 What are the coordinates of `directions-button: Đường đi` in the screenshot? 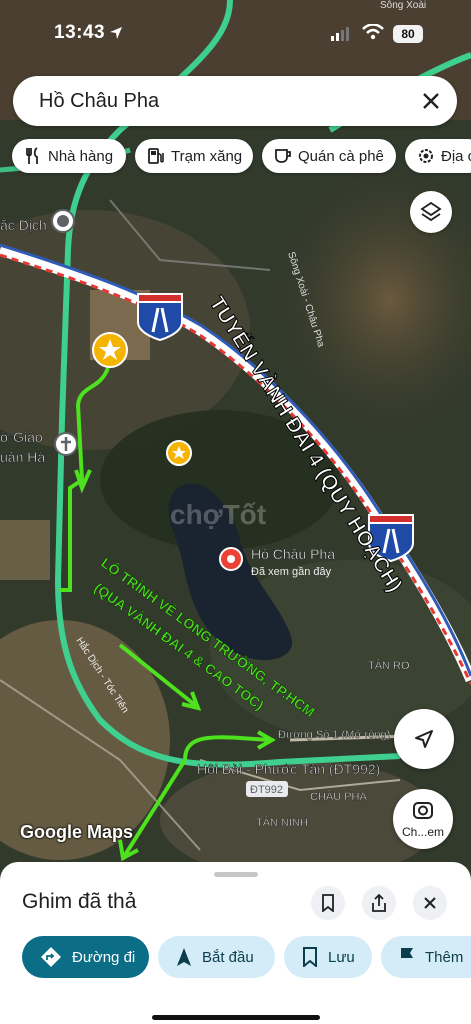 It's located at (85, 957).